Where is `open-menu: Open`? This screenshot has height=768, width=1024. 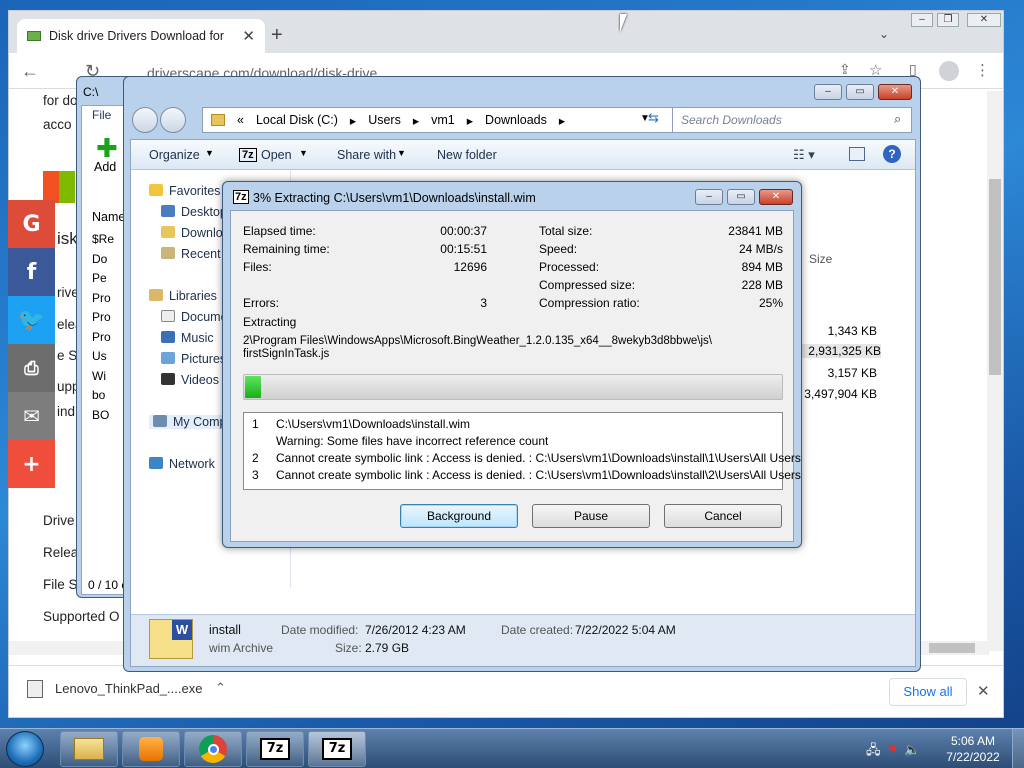
open-menu: Open is located at coordinates (276, 155).